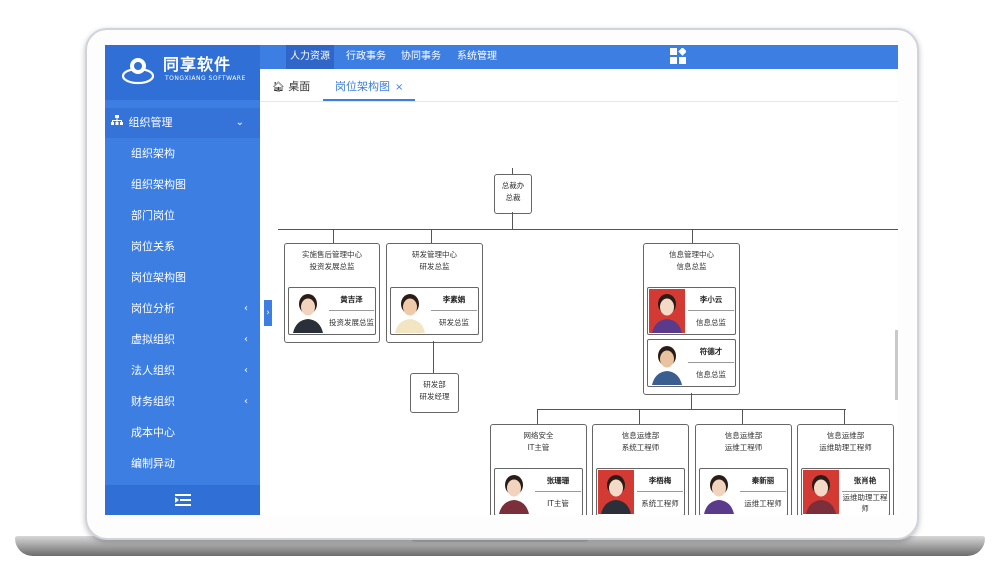  I want to click on collapse-sidebar-button, so click(182, 500).